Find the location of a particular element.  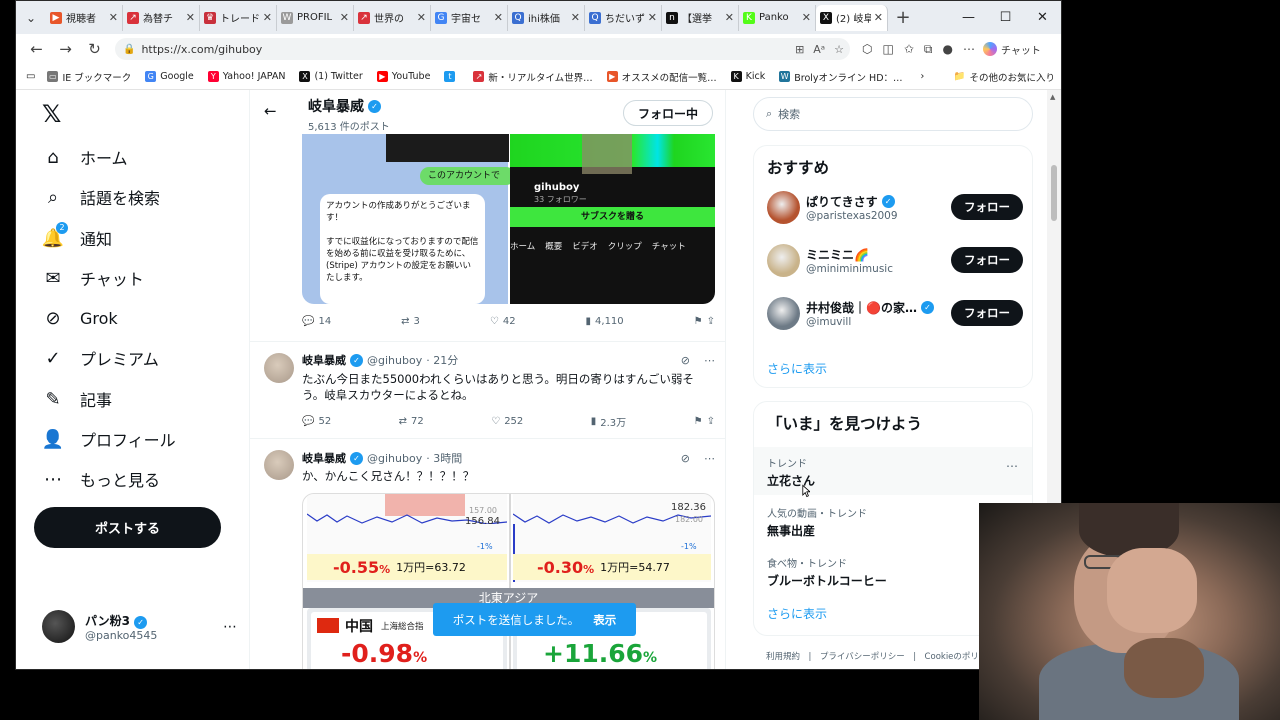

other-favorites: 📁 その他のお気に入り is located at coordinates (1004, 77).